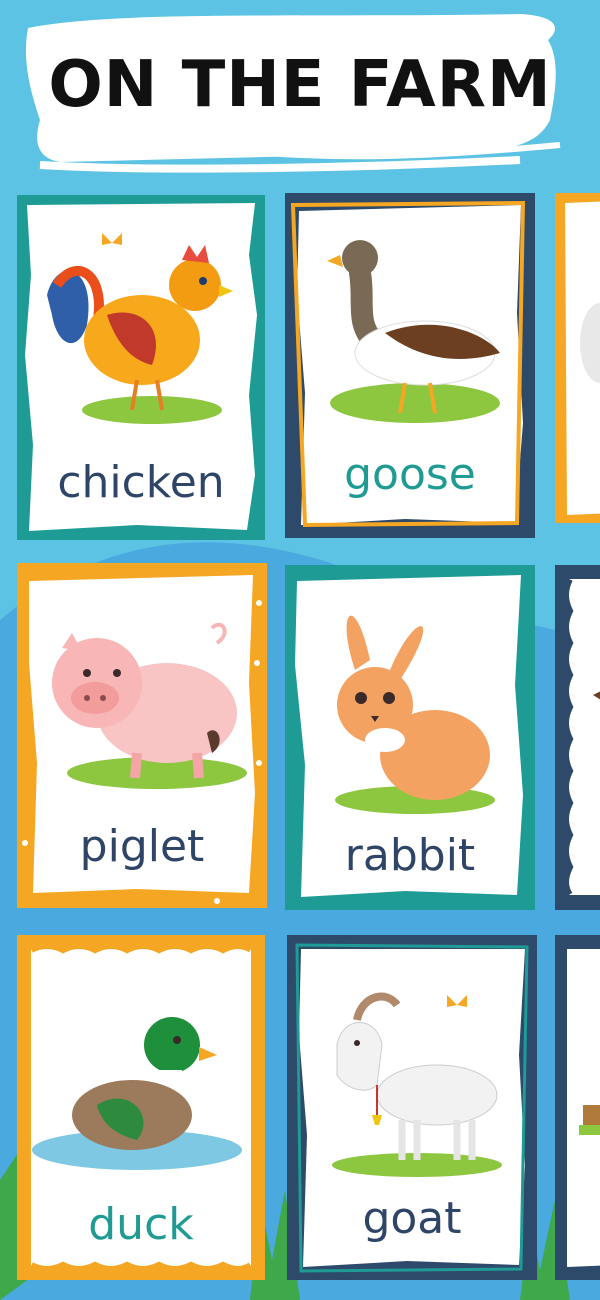 The height and width of the screenshot is (1300, 600). I want to click on goose-illustration, so click(413, 331).